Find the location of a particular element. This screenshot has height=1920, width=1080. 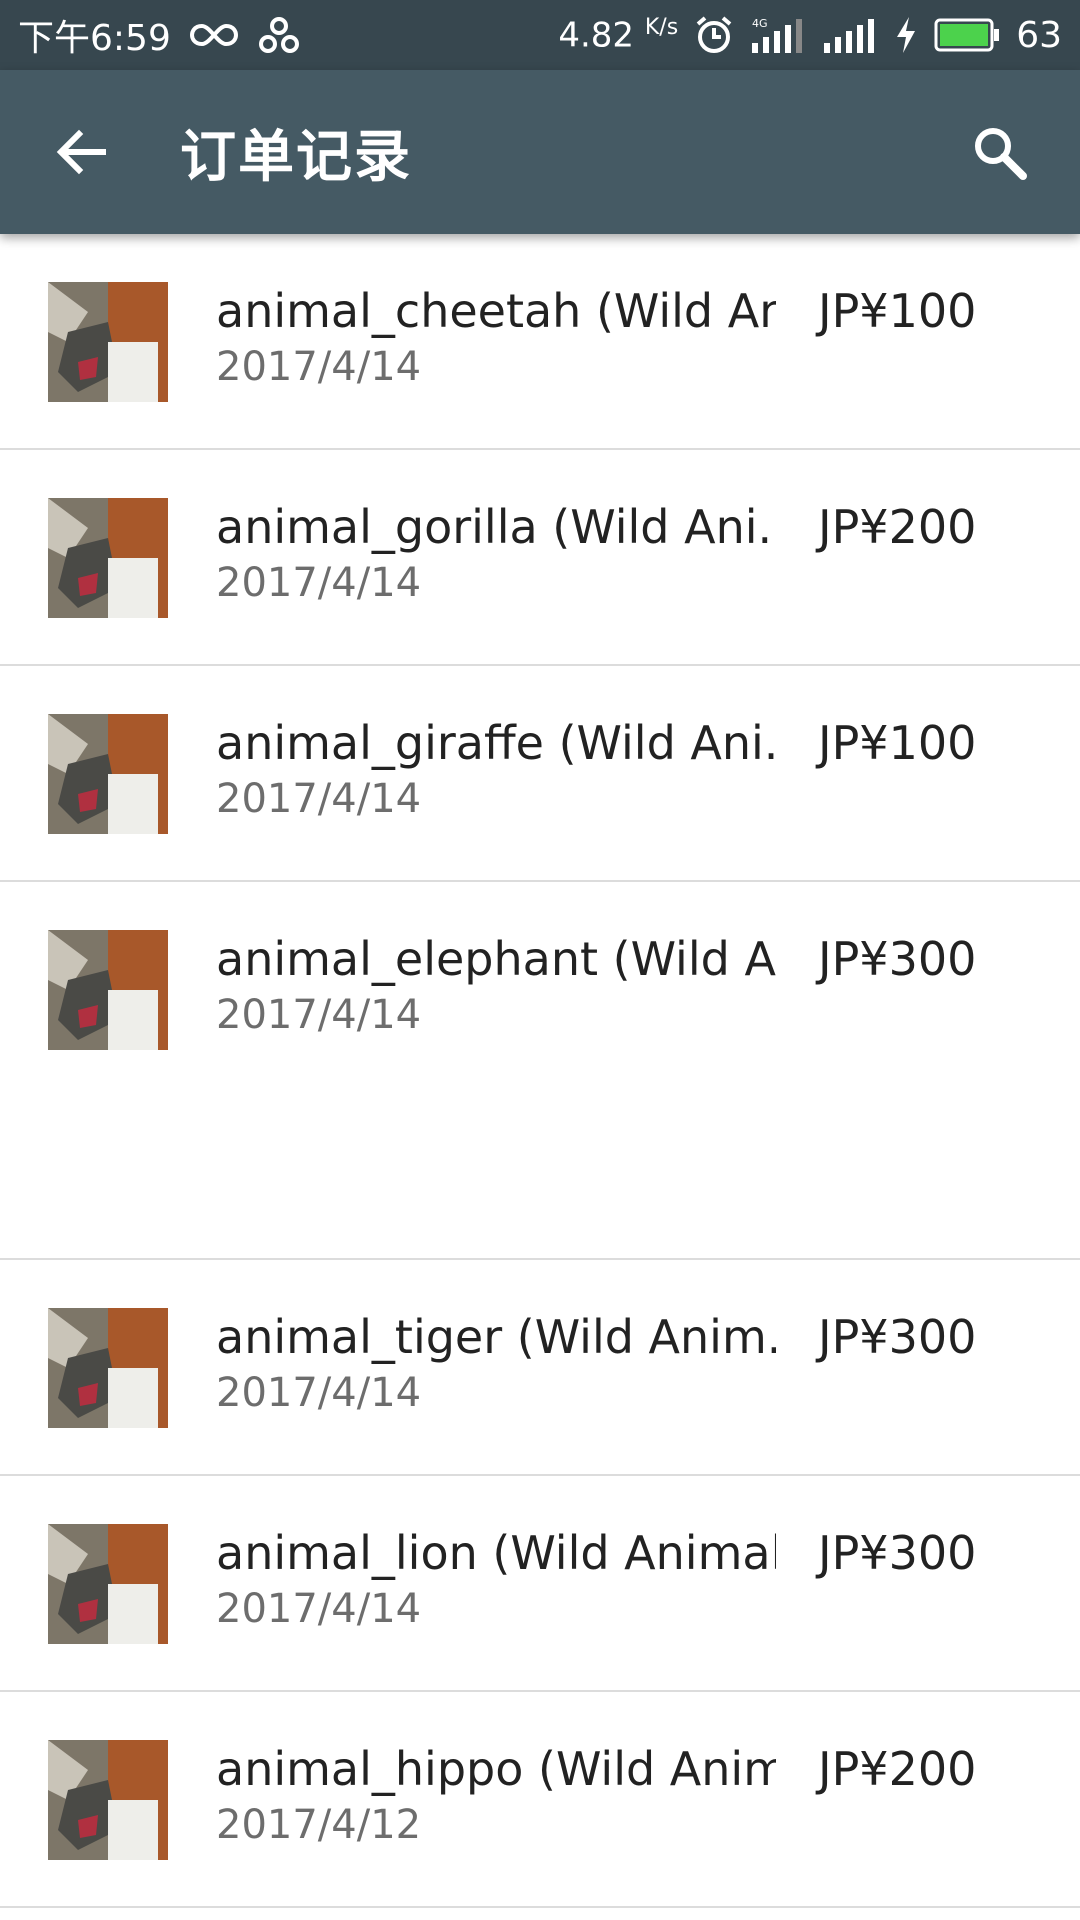

order-name: animal_tiger (Wild Anim.. is located at coordinates (496, 1337).